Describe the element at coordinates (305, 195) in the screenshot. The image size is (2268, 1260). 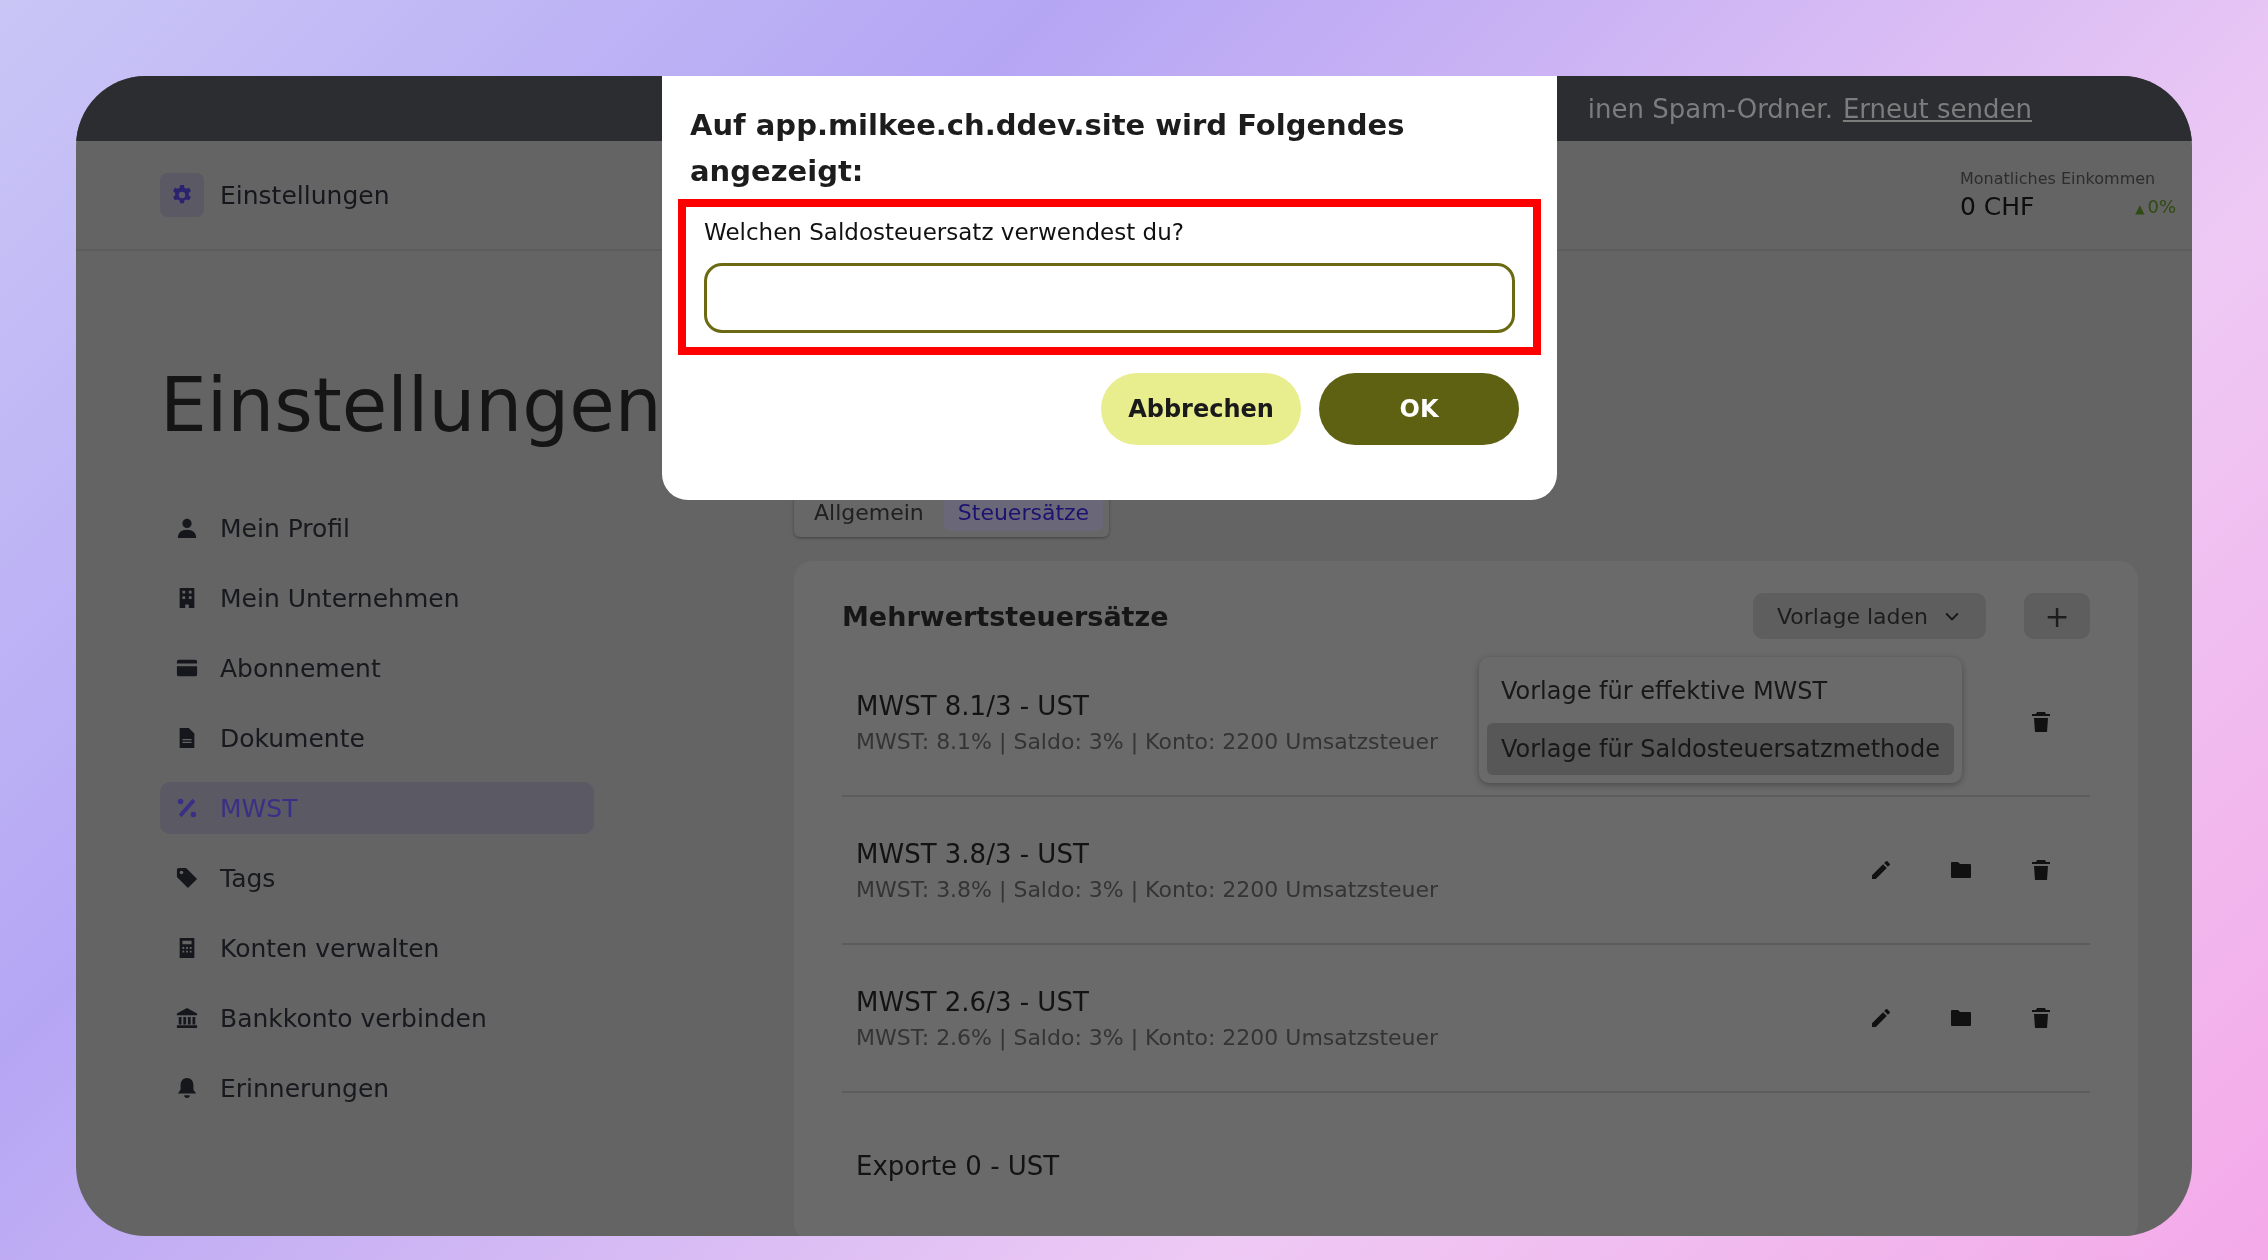
I see `header-title: Einstellungen` at that location.